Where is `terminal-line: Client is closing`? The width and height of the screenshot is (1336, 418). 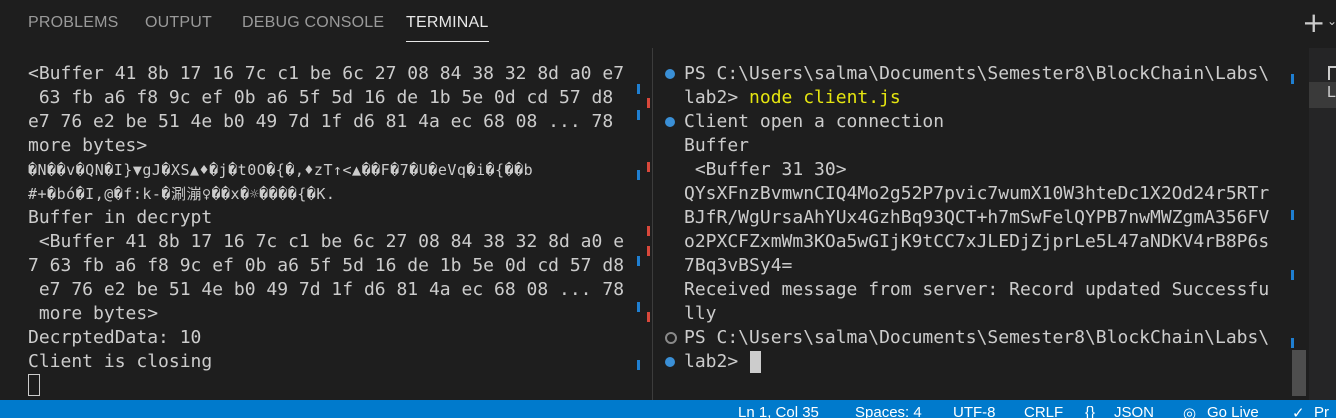
terminal-line: Client is closing is located at coordinates (120, 361).